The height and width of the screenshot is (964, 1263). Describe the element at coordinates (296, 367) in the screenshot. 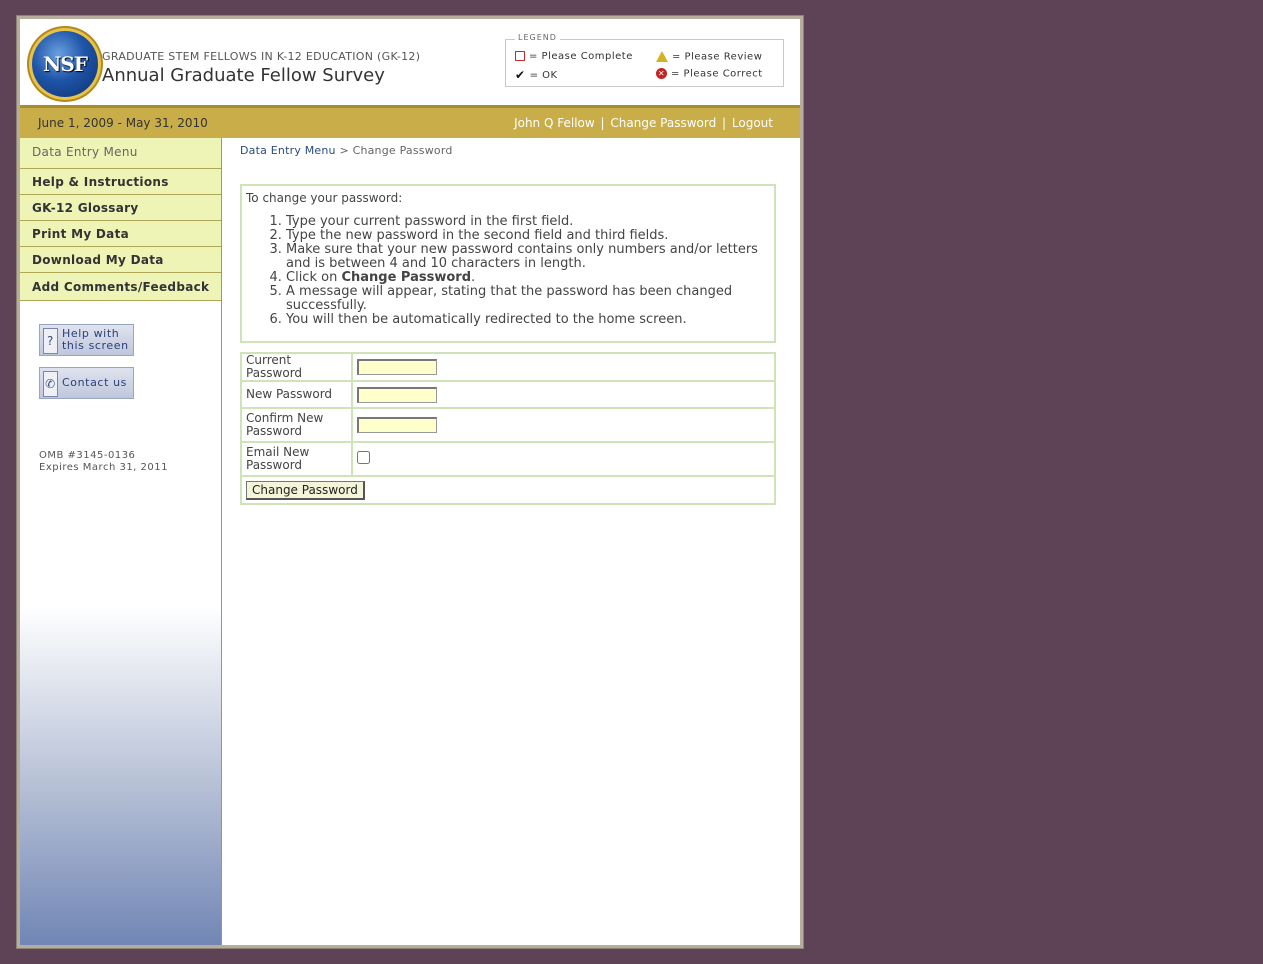

I see `current-password-label: Current Password` at that location.